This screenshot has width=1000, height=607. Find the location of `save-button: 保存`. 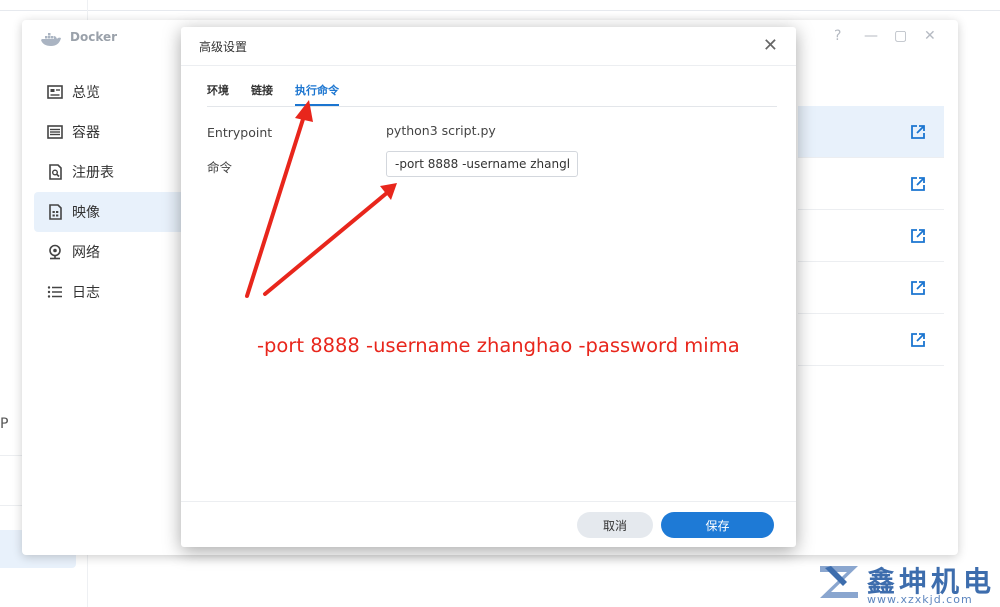

save-button: 保存 is located at coordinates (717, 525).